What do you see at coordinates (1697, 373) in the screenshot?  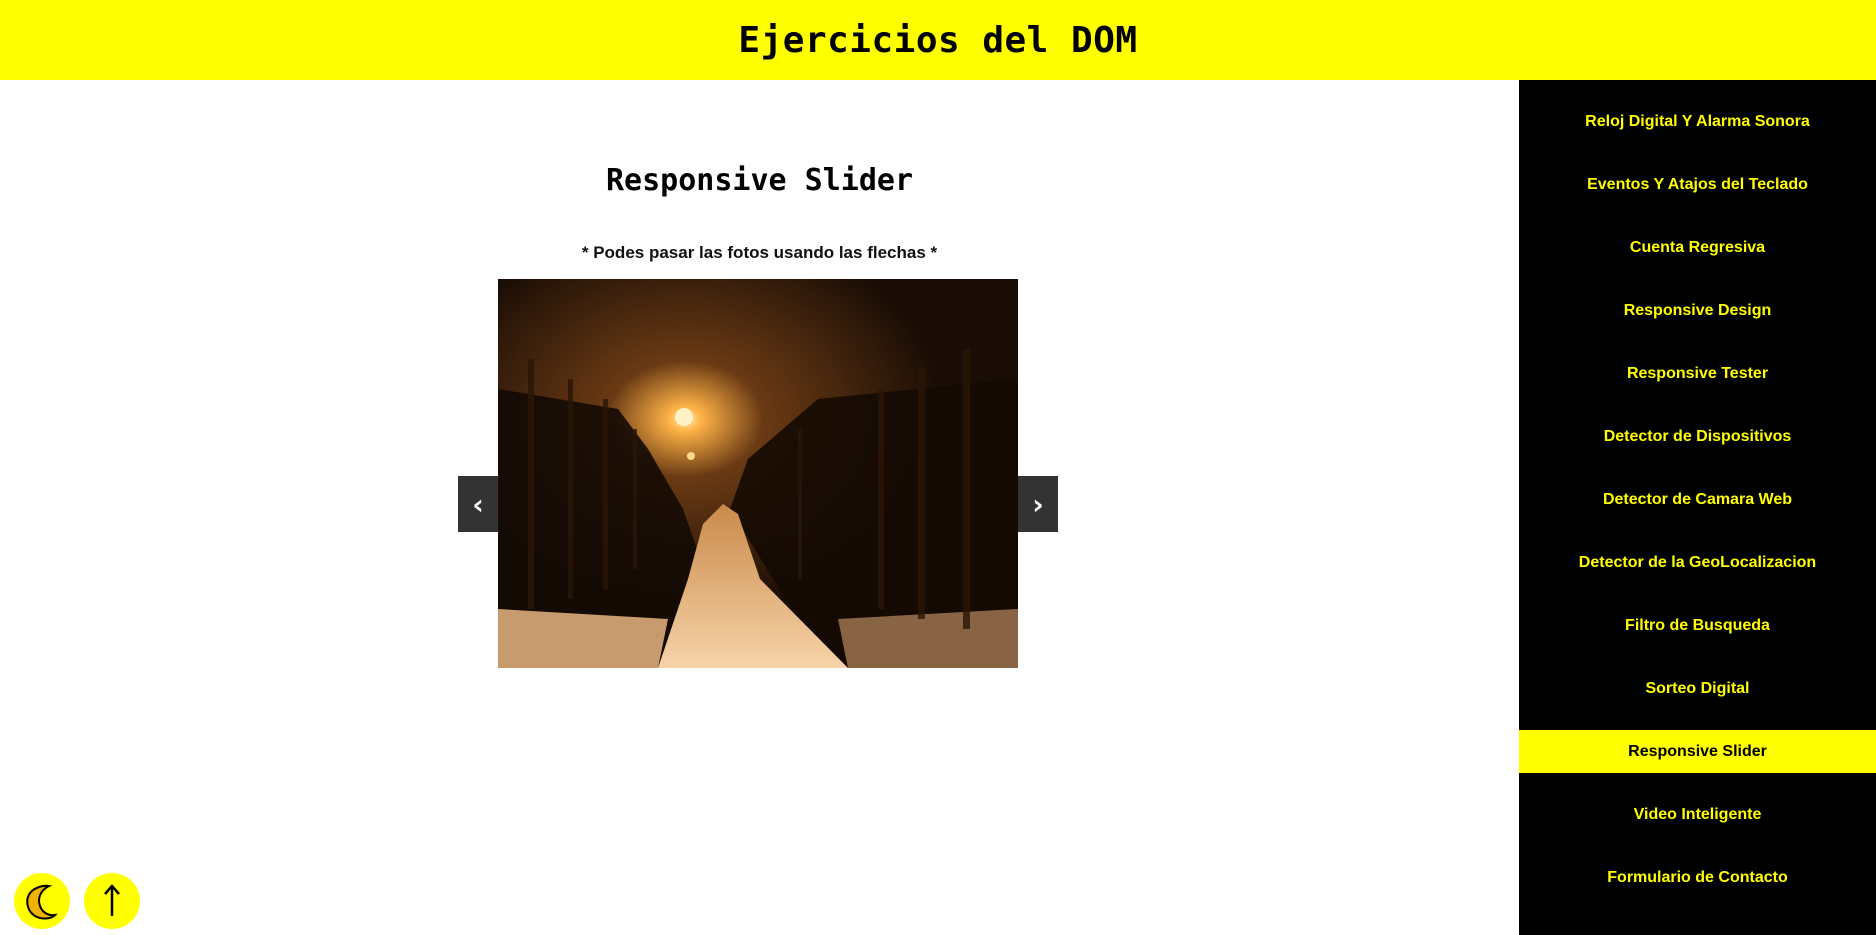 I see `sidebar-item-responsive-tester: Responsive Tester` at bounding box center [1697, 373].